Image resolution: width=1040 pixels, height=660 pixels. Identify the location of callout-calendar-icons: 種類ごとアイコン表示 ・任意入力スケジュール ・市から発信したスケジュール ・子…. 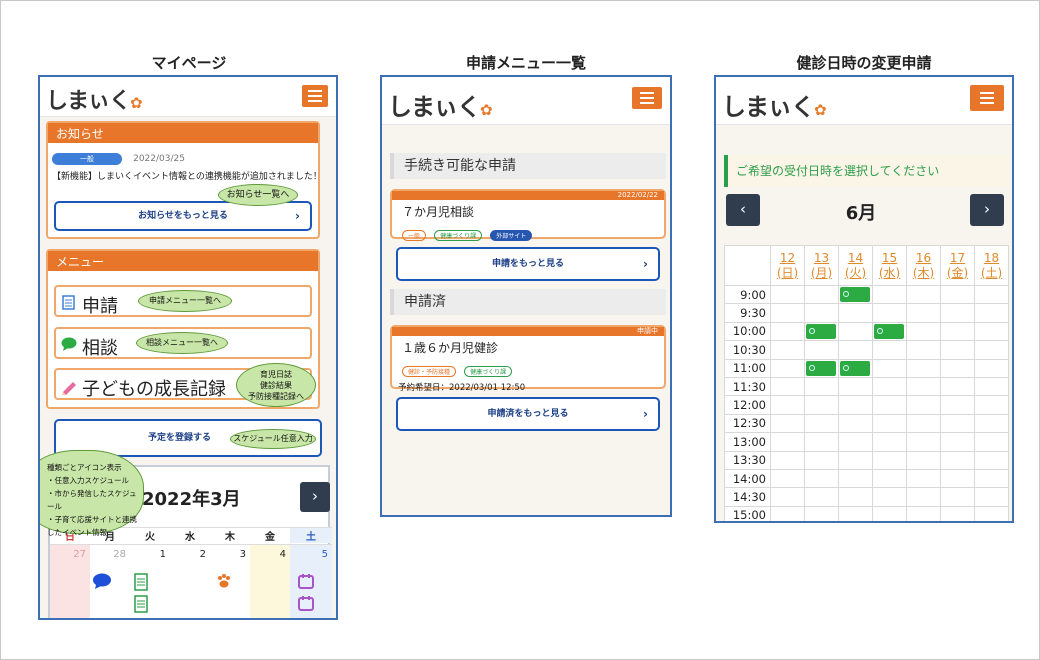
(92, 493).